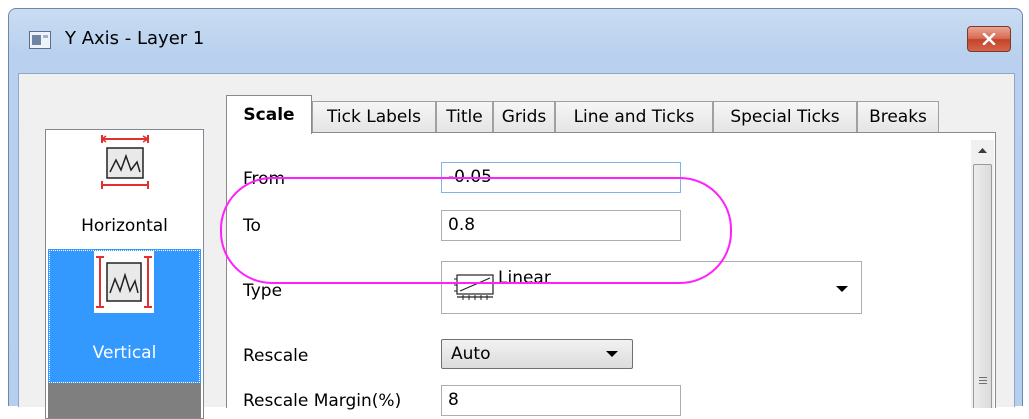 The height and width of the screenshot is (419, 1029). I want to click on tab-special-ticks: Special Ticks, so click(785, 117).